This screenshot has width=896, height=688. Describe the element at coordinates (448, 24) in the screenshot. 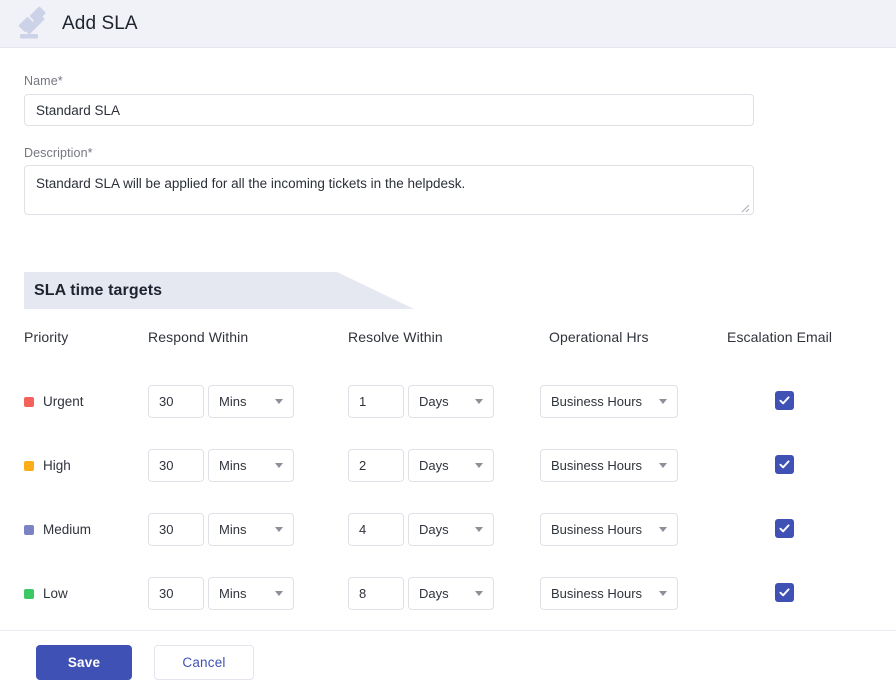

I see `dialog-header: Add SLA` at that location.